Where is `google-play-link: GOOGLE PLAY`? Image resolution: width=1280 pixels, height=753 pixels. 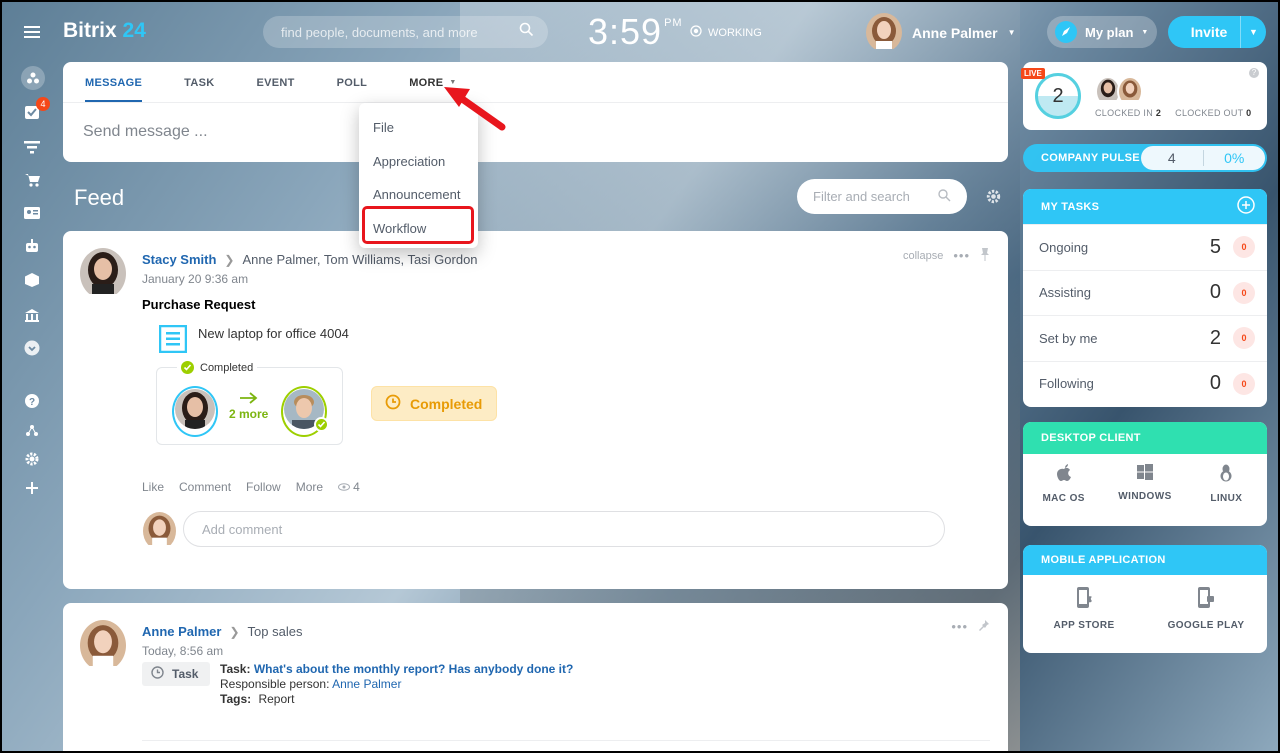
google-play-link: GOOGLE PLAY is located at coordinates (1206, 609).